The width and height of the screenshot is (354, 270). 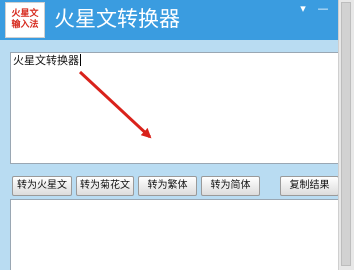 I want to click on window-scrollbar, so click(x=346, y=135).